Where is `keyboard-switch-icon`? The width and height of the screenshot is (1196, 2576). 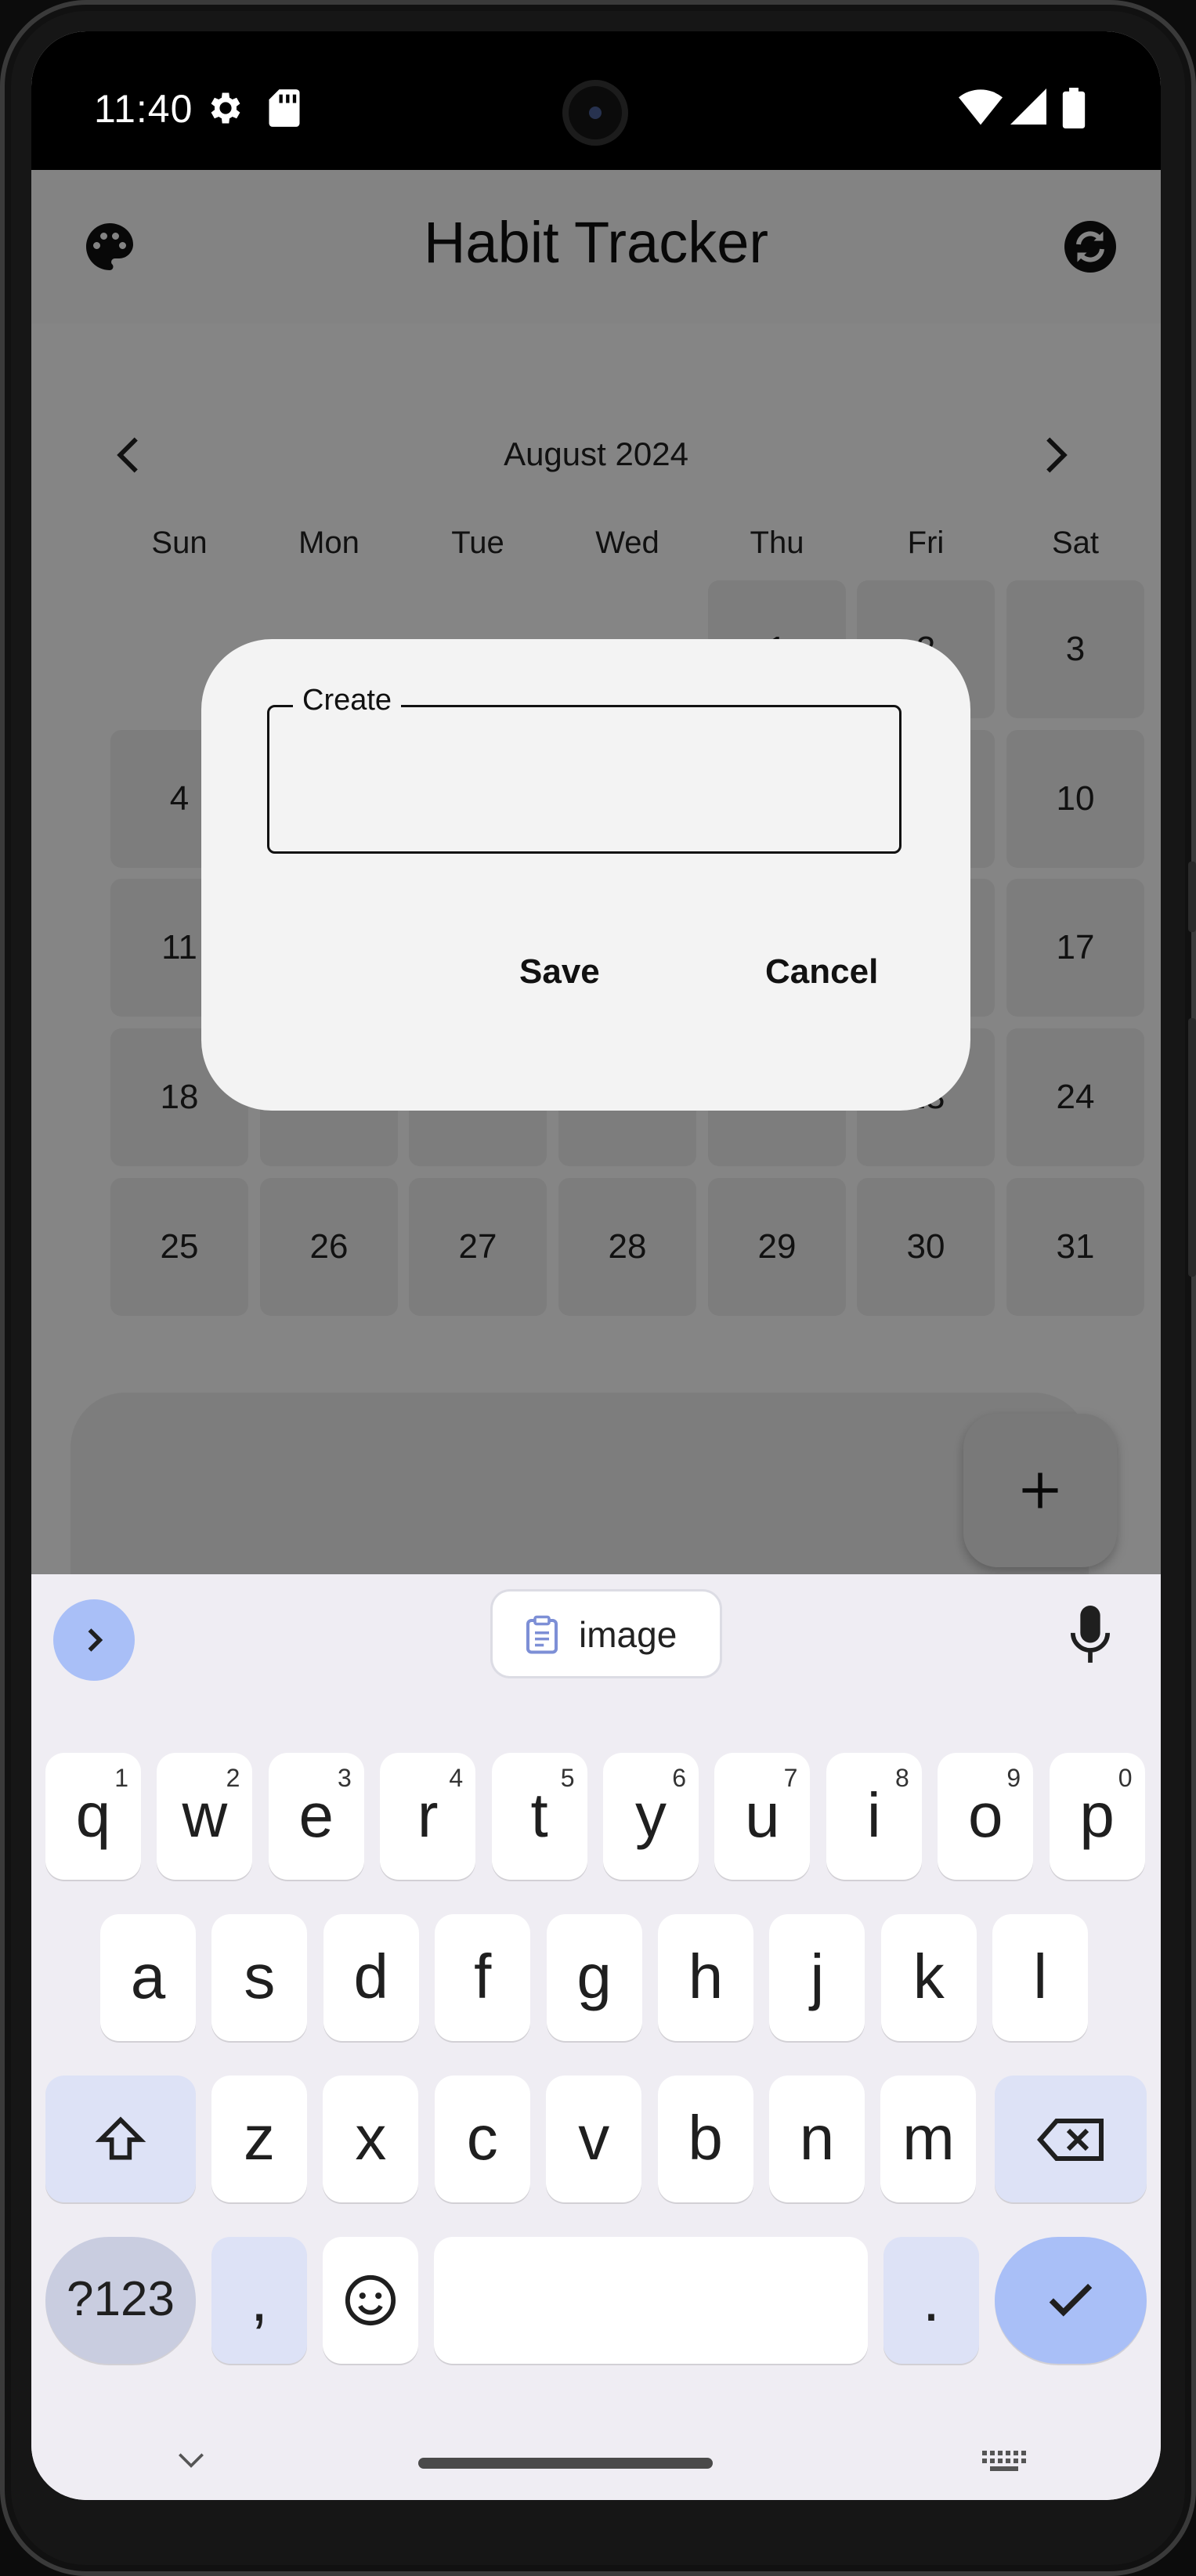
keyboard-switch-icon is located at coordinates (1004, 2461).